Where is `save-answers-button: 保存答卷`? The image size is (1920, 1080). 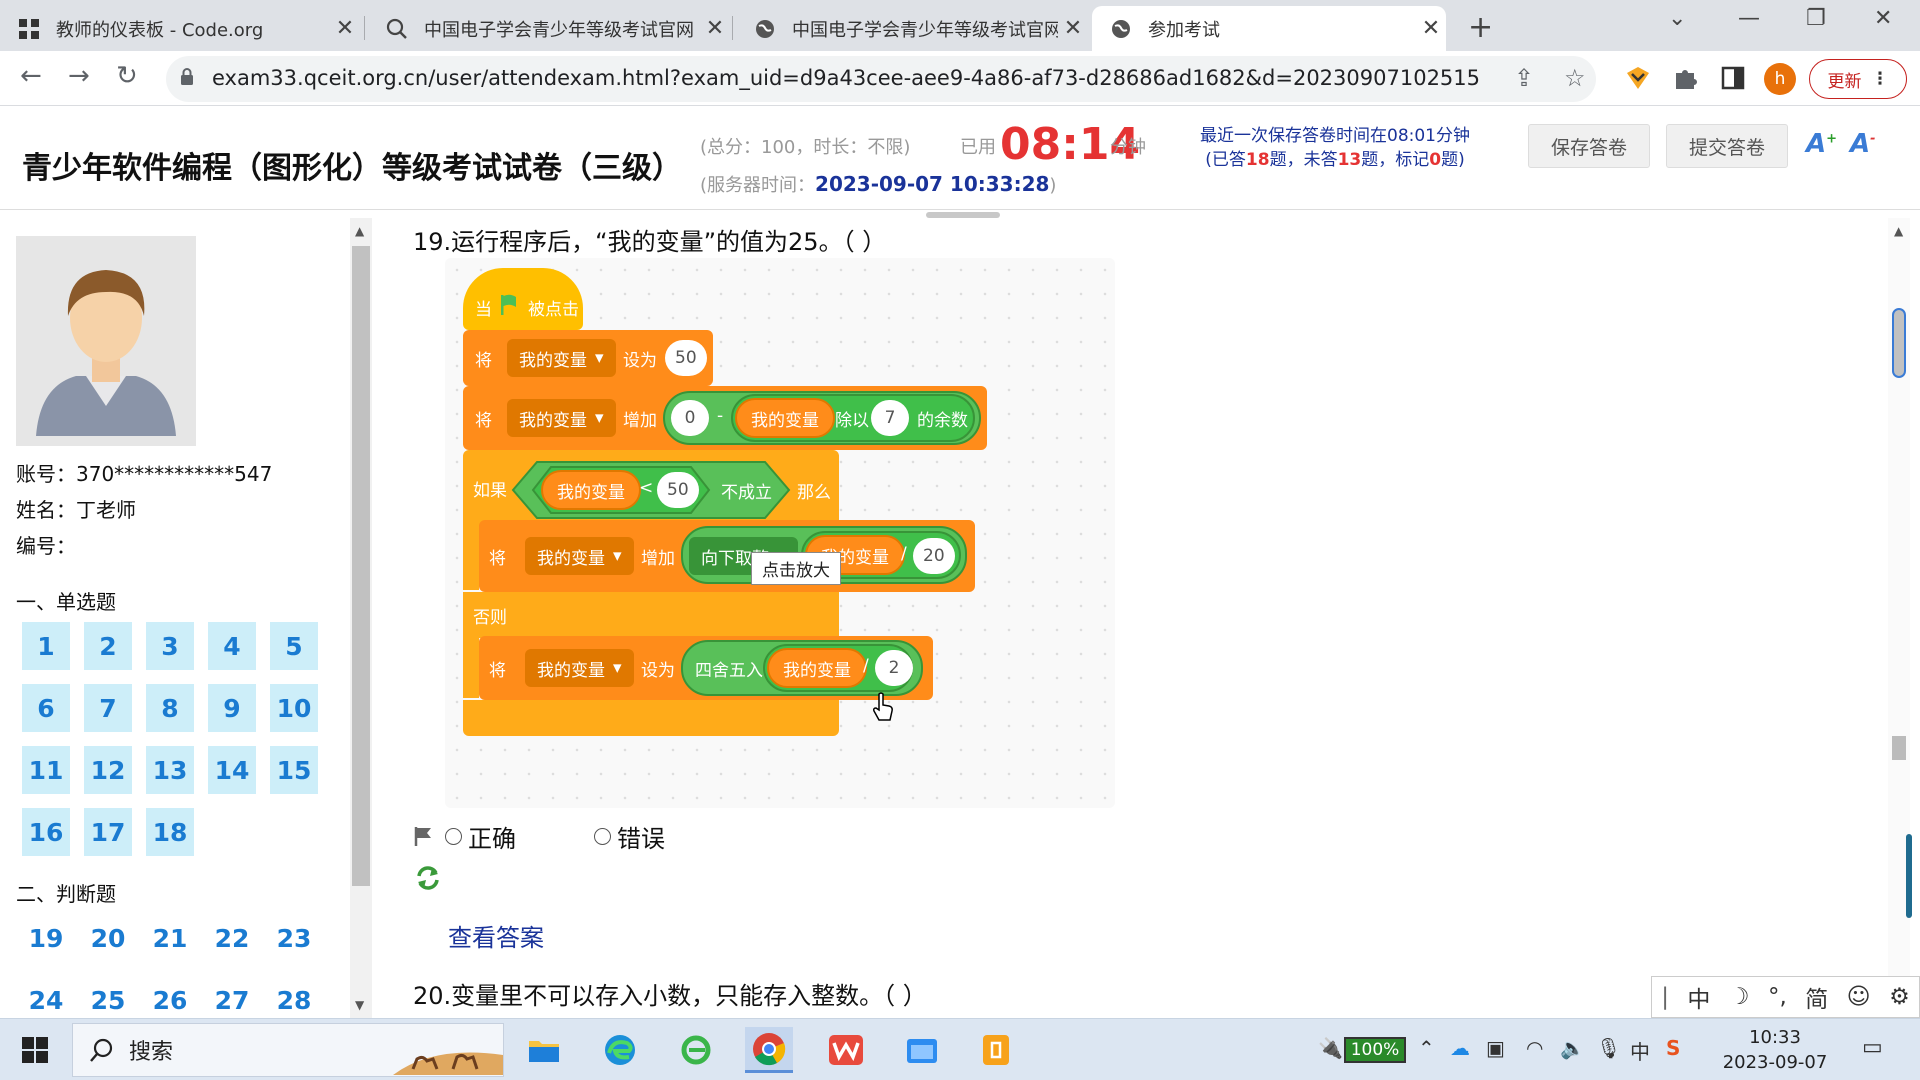 save-answers-button: 保存答卷 is located at coordinates (1589, 146).